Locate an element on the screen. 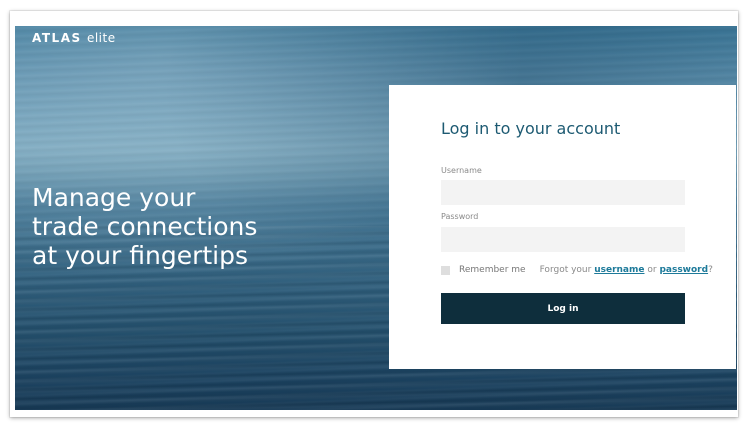 The width and height of the screenshot is (748, 429). forgot-or: or is located at coordinates (652, 270).